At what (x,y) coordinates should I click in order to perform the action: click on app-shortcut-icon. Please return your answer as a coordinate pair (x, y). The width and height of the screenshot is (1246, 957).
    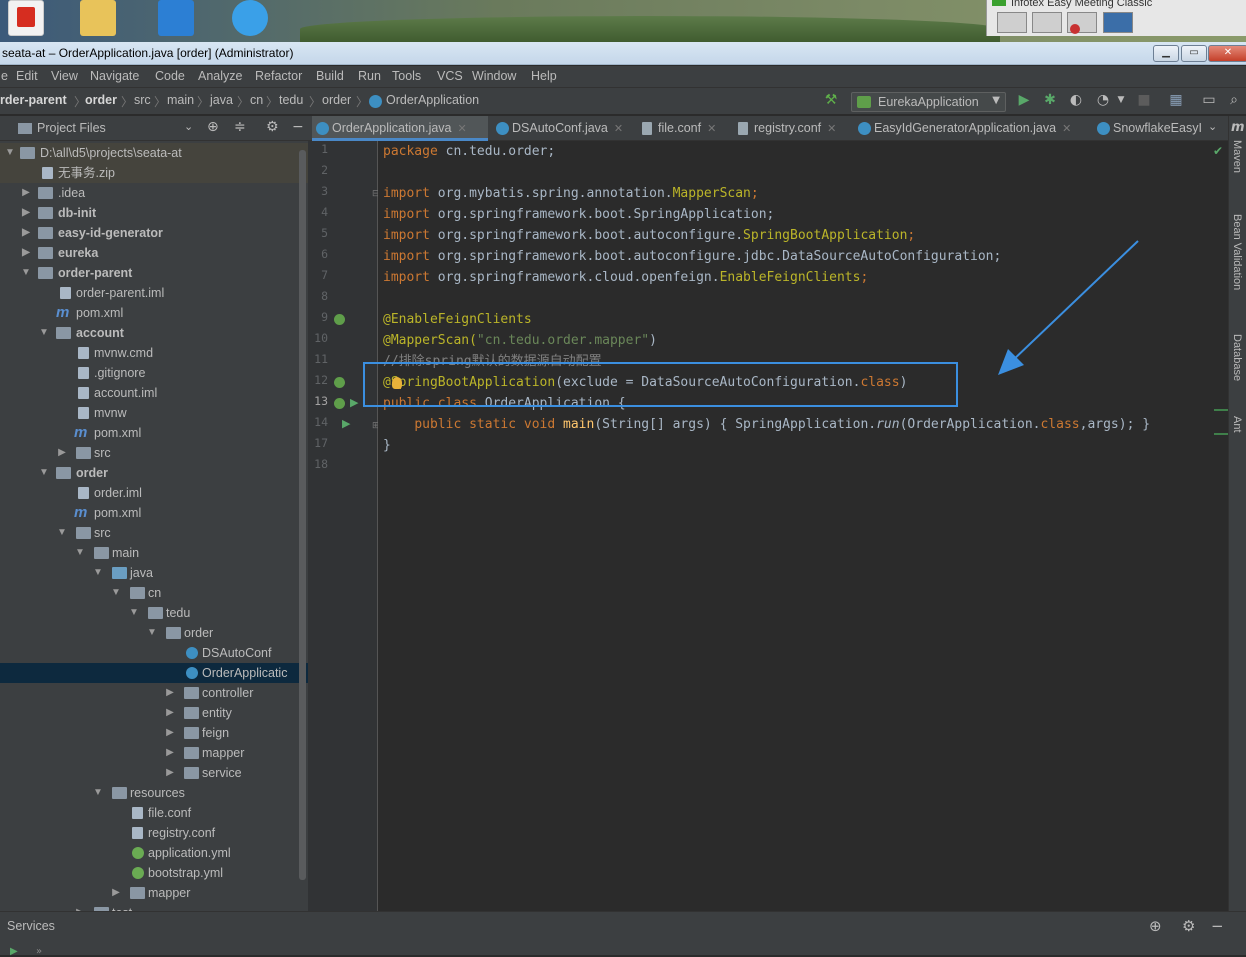
    Looking at the image, I should click on (176, 18).